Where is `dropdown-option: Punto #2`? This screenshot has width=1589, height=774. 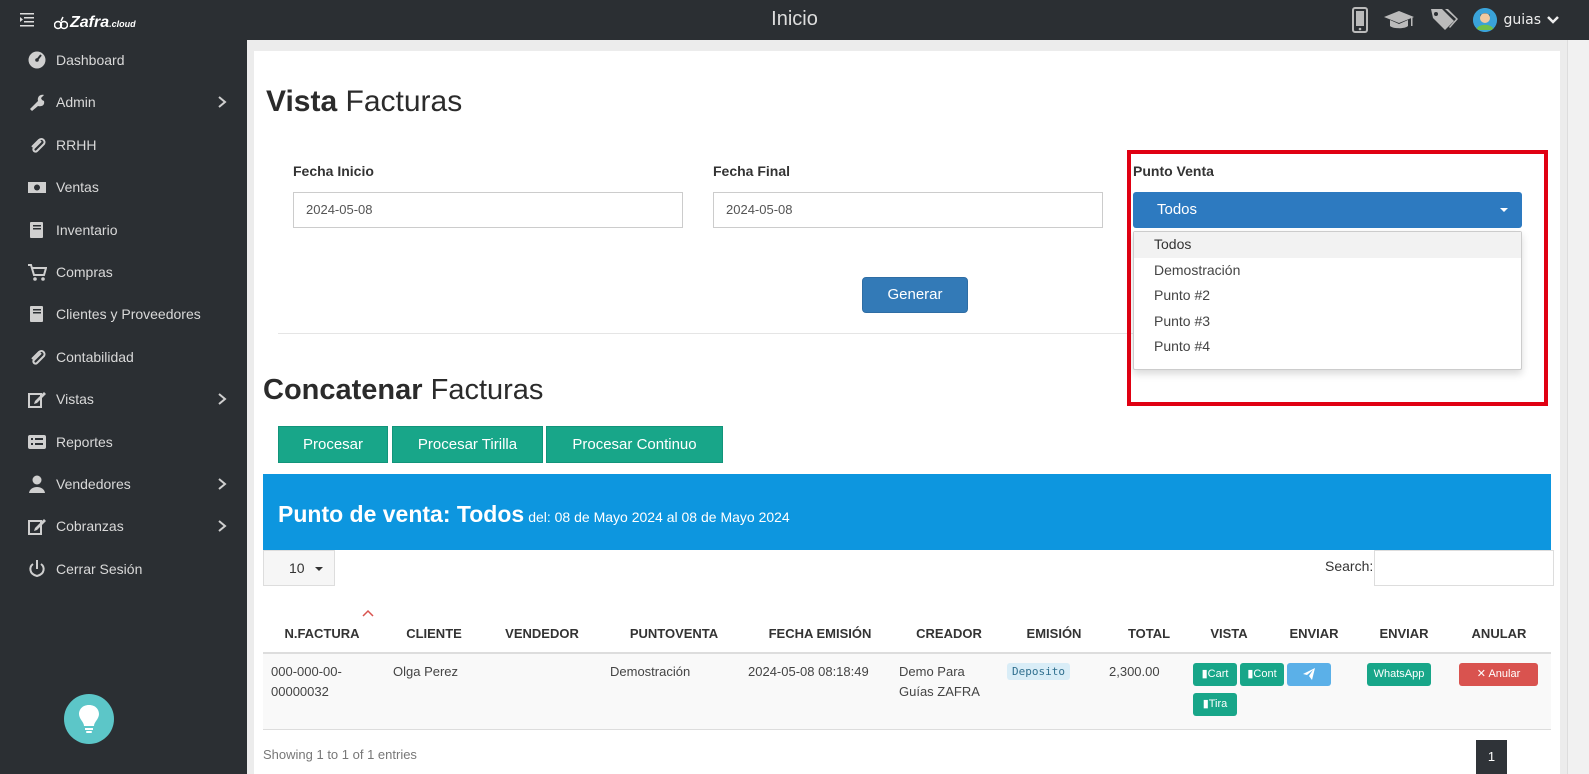 dropdown-option: Punto #2 is located at coordinates (1327, 296).